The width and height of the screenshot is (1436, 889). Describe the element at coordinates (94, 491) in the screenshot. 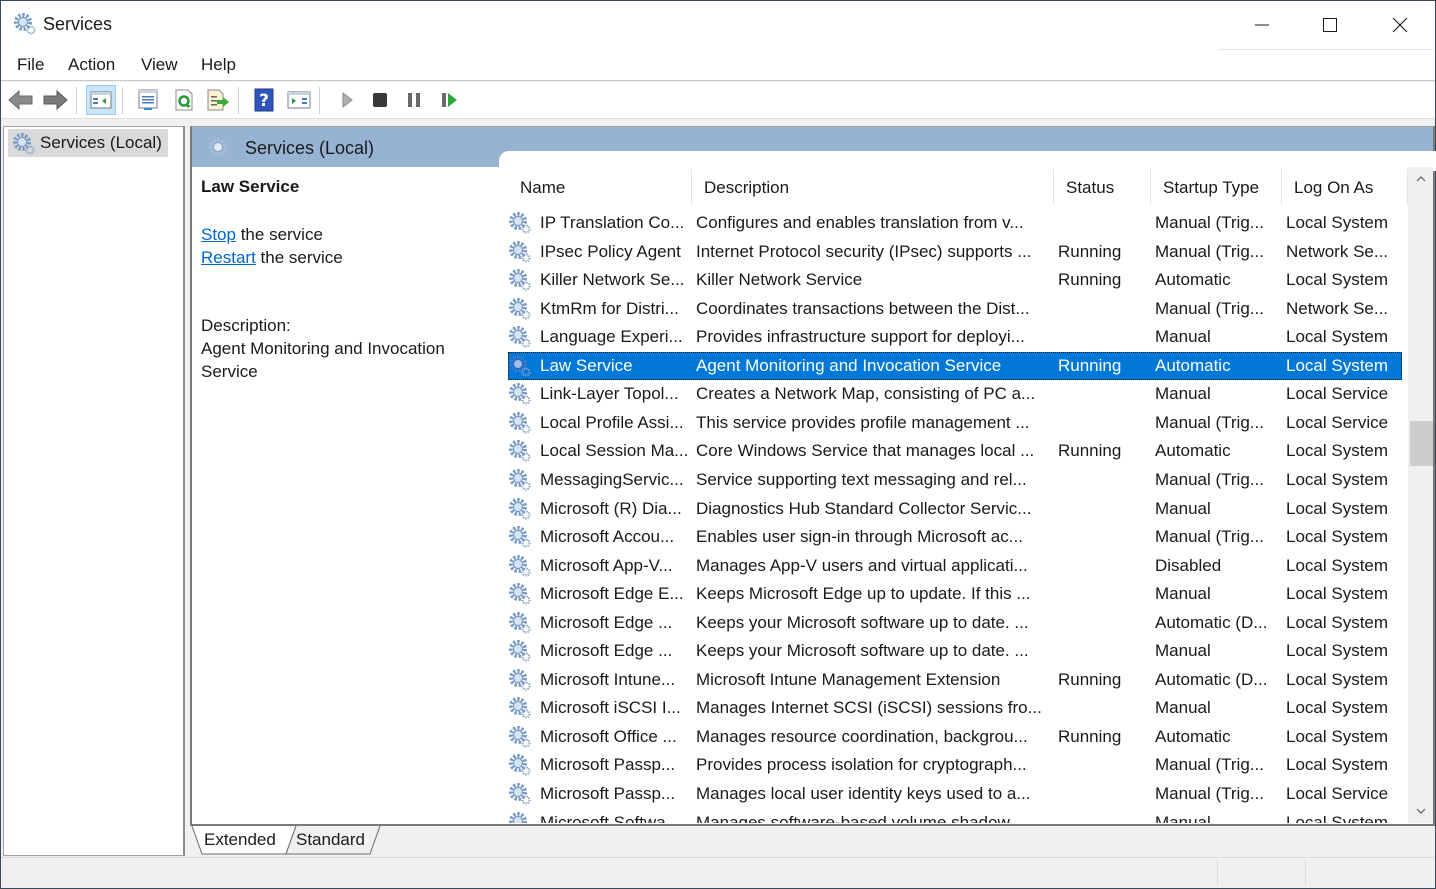

I see `console-tree: Services (Local)` at that location.